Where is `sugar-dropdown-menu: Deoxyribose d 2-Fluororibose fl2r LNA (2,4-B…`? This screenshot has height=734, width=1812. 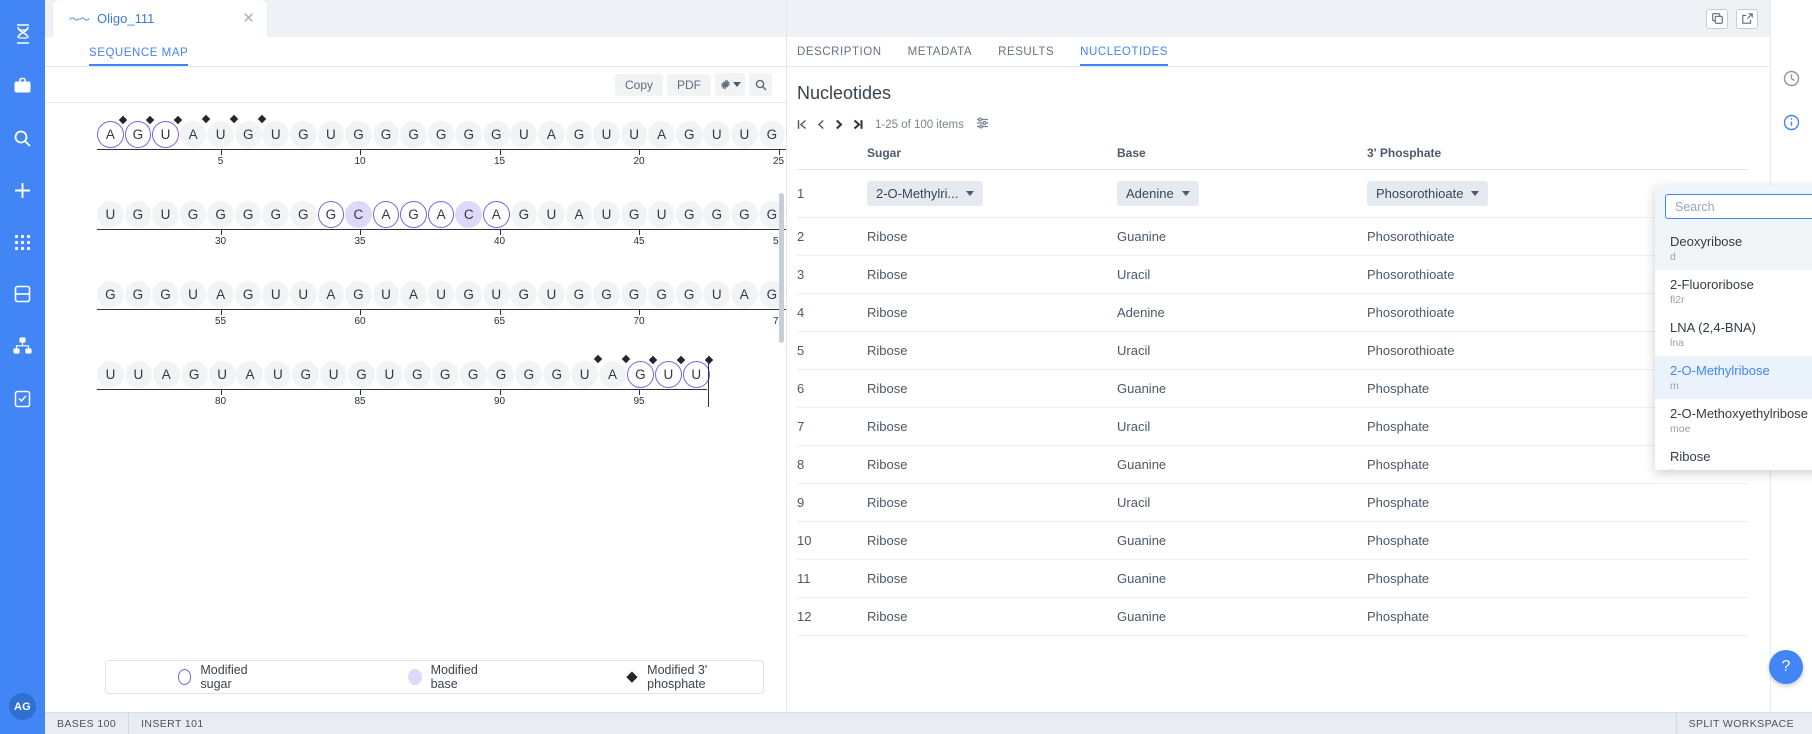
sugar-dropdown-menu: Deoxyribose d 2-Fluororibose fl2r LNA (2,4-B… is located at coordinates (1733, 328).